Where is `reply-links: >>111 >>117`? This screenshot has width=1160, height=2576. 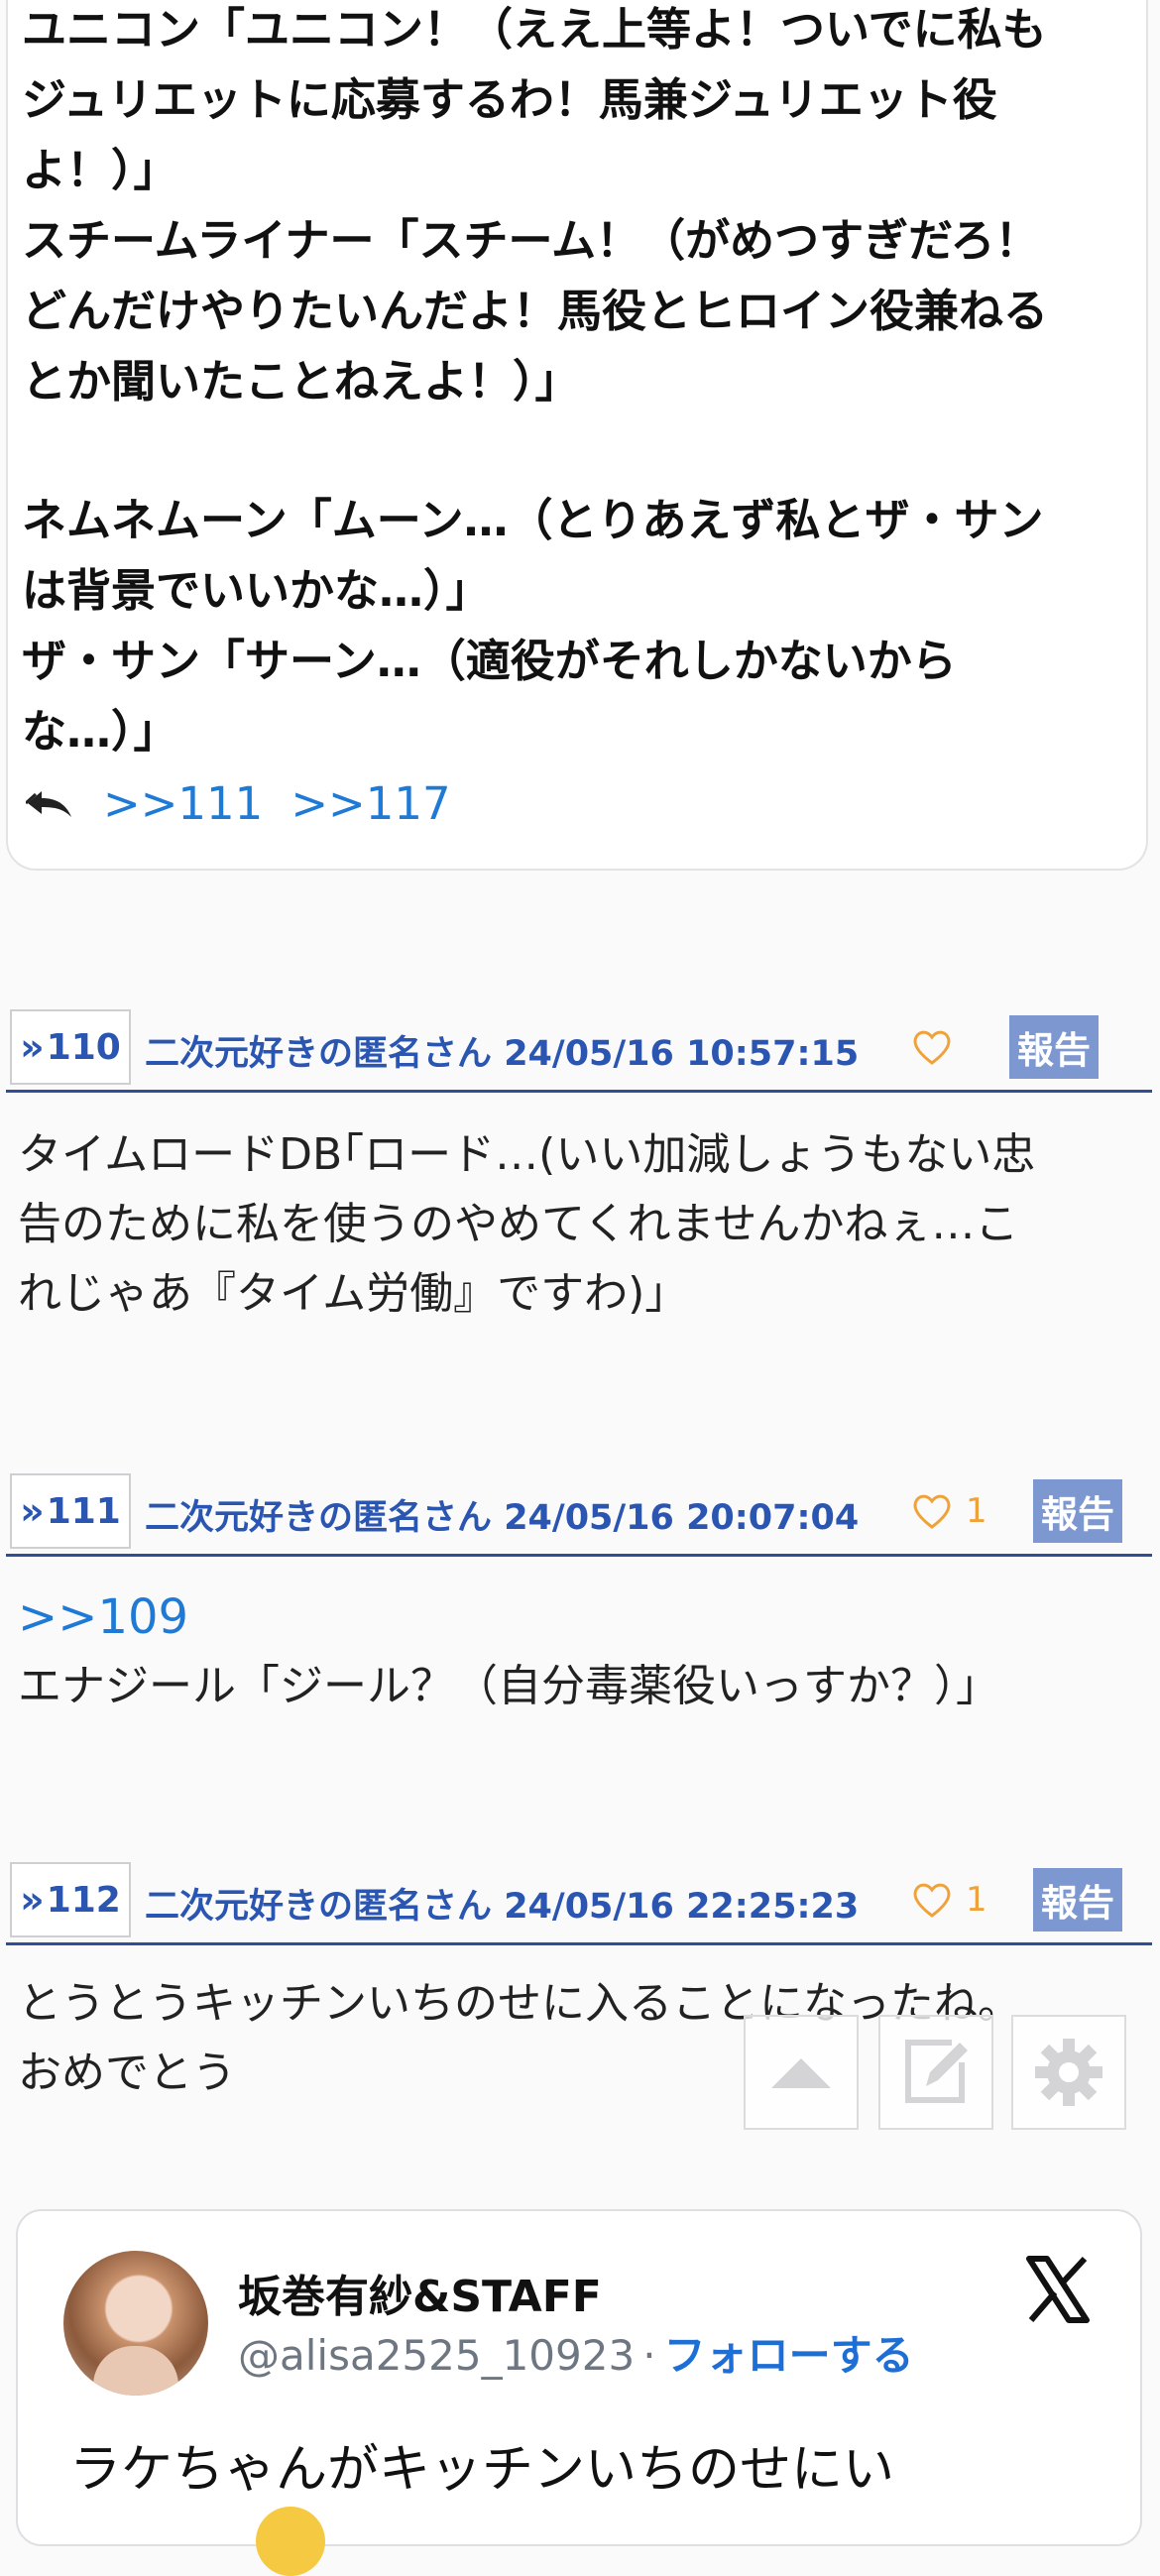
reply-links: >>111 >>117 is located at coordinates (252, 803).